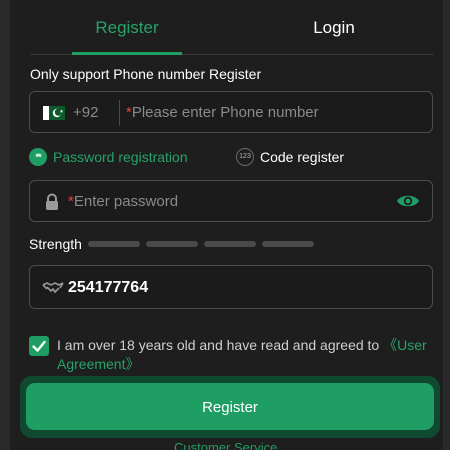 The image size is (450, 450). What do you see at coordinates (446, 225) in the screenshot?
I see `right-edge` at bounding box center [446, 225].